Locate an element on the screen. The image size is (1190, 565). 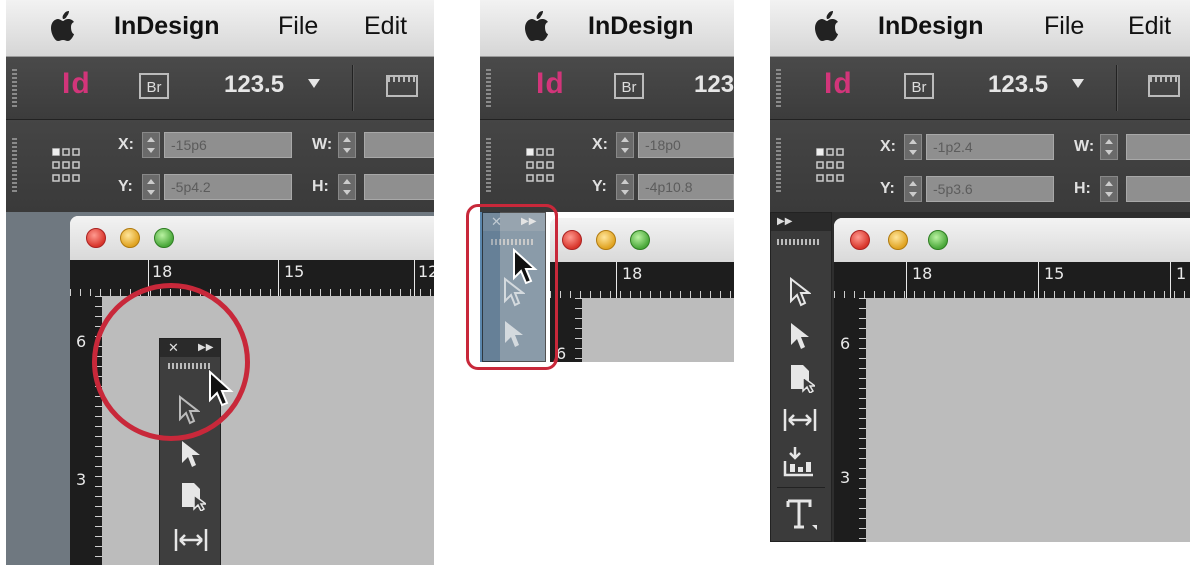
x-field: -15p6 is located at coordinates (228, 145).